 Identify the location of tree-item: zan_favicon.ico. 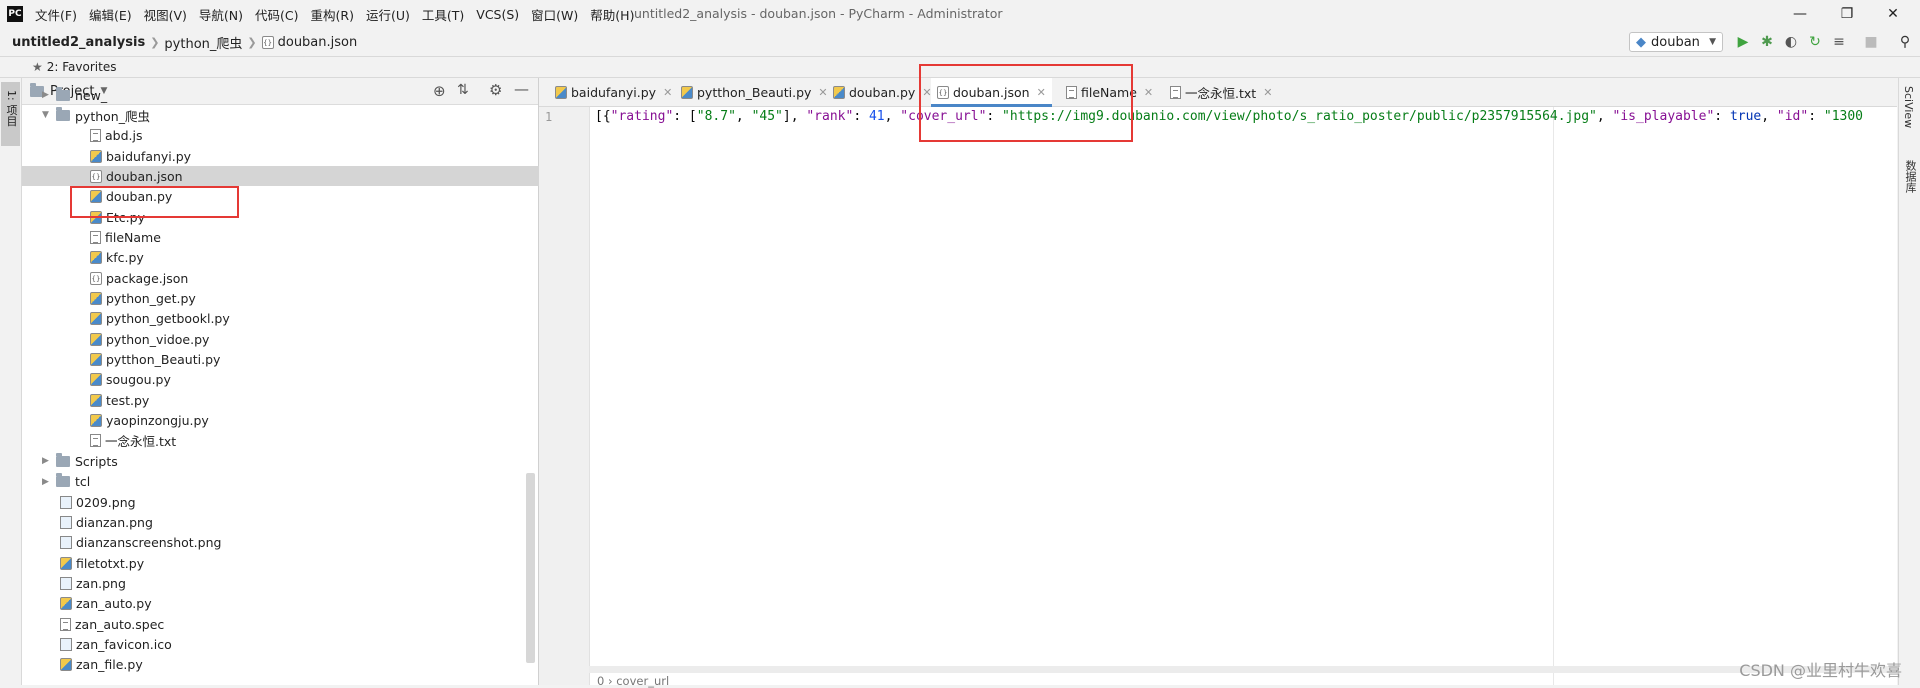
(290, 644).